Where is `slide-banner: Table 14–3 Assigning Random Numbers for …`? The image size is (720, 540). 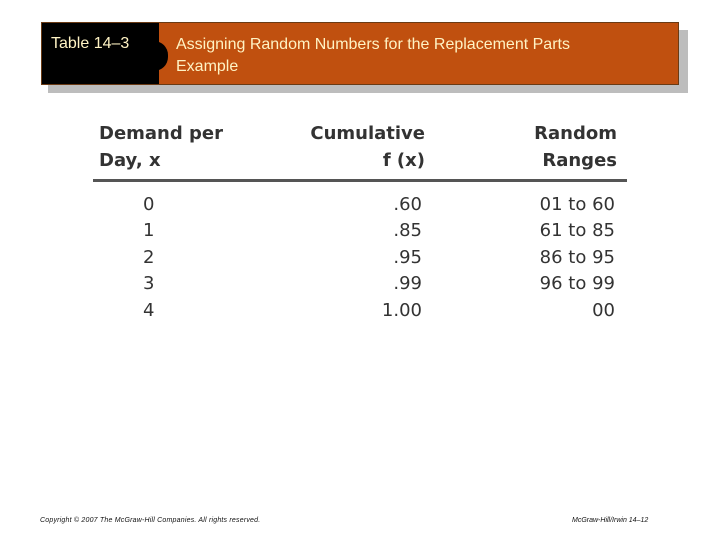 slide-banner: Table 14–3 Assigning Random Numbers for … is located at coordinates (360, 53).